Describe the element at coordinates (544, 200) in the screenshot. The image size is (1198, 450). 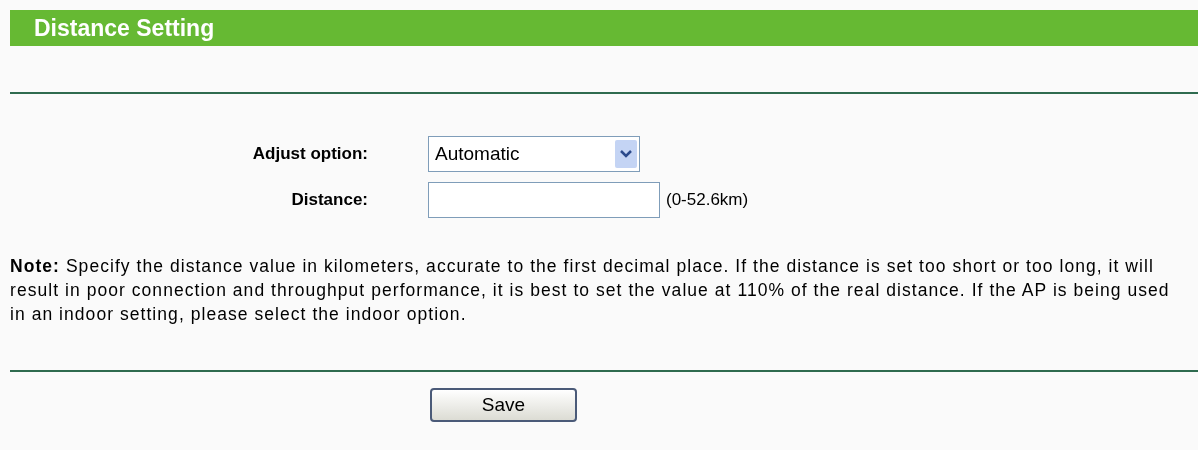
I see `distance-field` at that location.